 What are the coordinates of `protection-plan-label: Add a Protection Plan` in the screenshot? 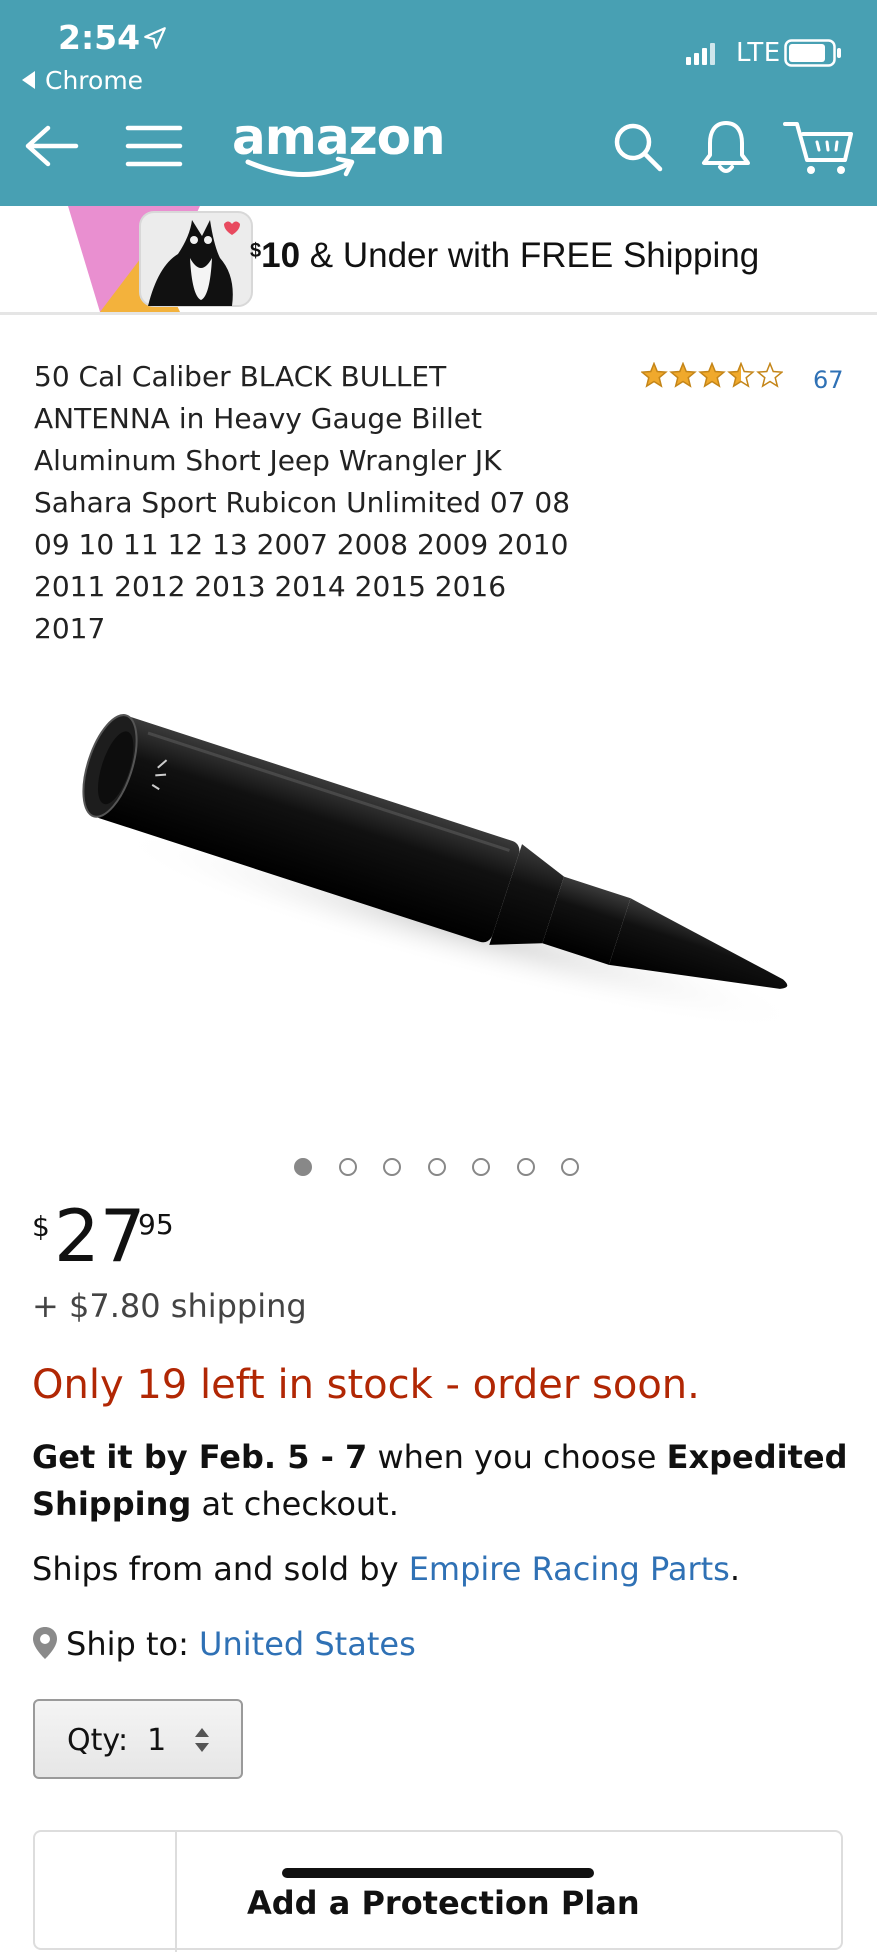 It's located at (443, 1903).